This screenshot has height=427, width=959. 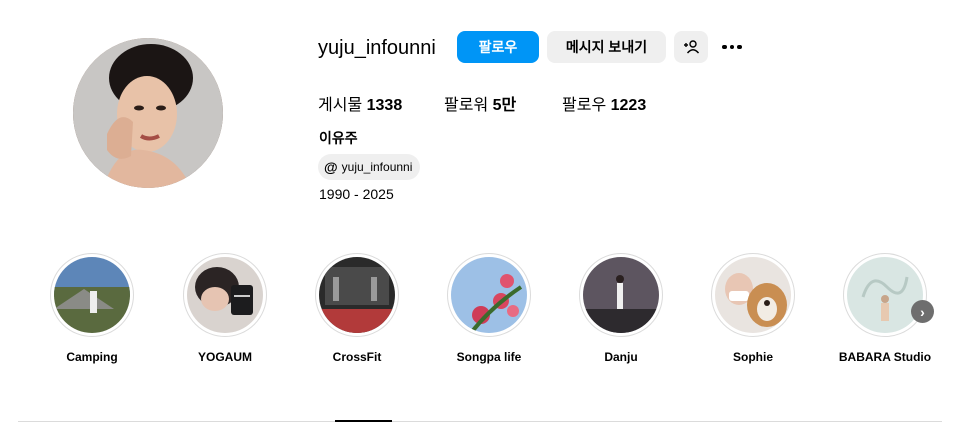 I want to click on highlight-yogaum: YOGAUM, so click(x=225, y=308).